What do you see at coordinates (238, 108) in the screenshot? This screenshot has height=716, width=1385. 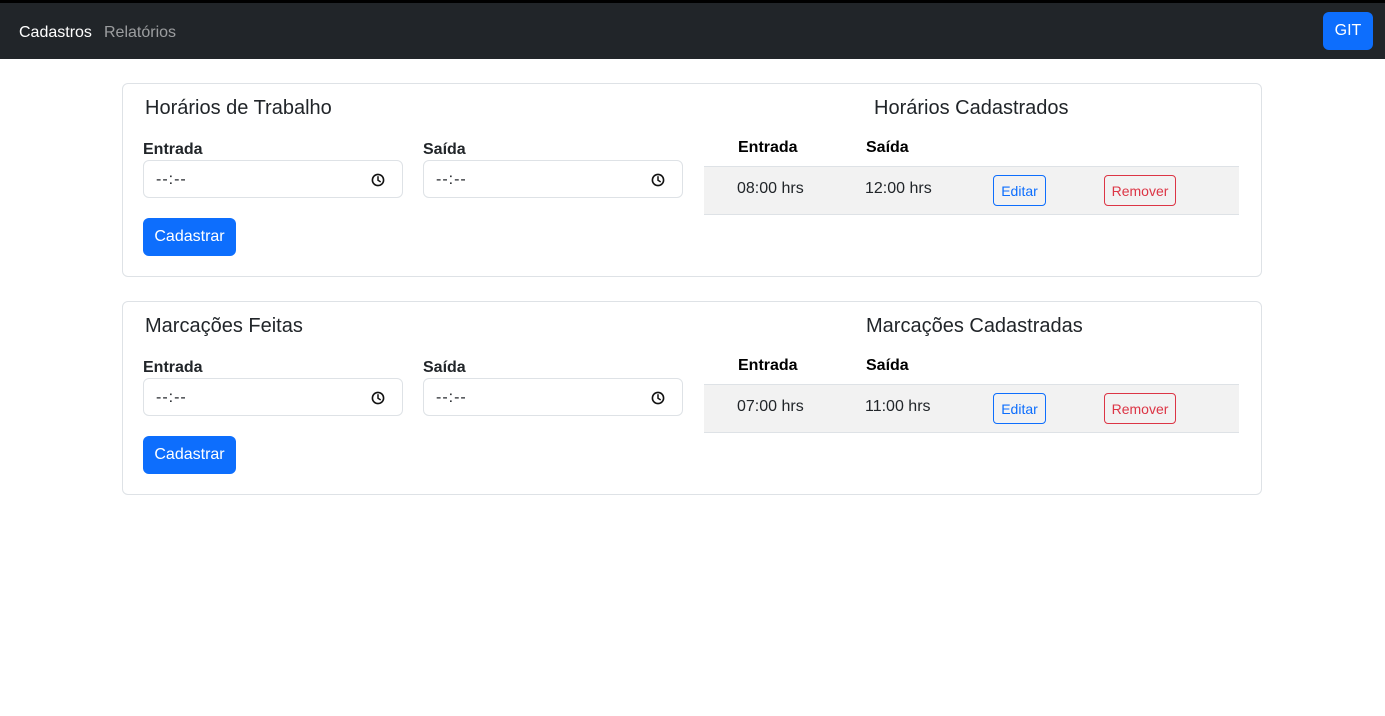 I see `work-hours-form-title: Horários de Trabalho` at bounding box center [238, 108].